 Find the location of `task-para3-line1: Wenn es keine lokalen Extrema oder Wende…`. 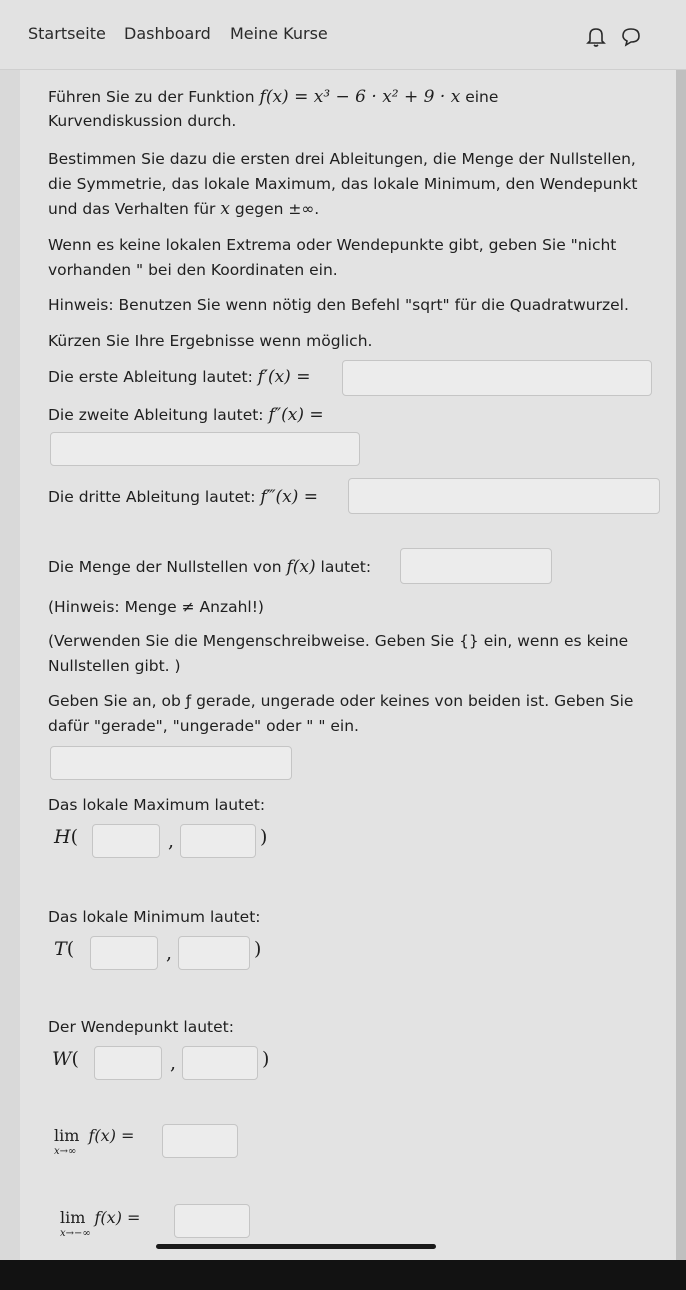

task-para3-line1: Wenn es keine lokalen Extrema oder Wende… is located at coordinates (332, 245).